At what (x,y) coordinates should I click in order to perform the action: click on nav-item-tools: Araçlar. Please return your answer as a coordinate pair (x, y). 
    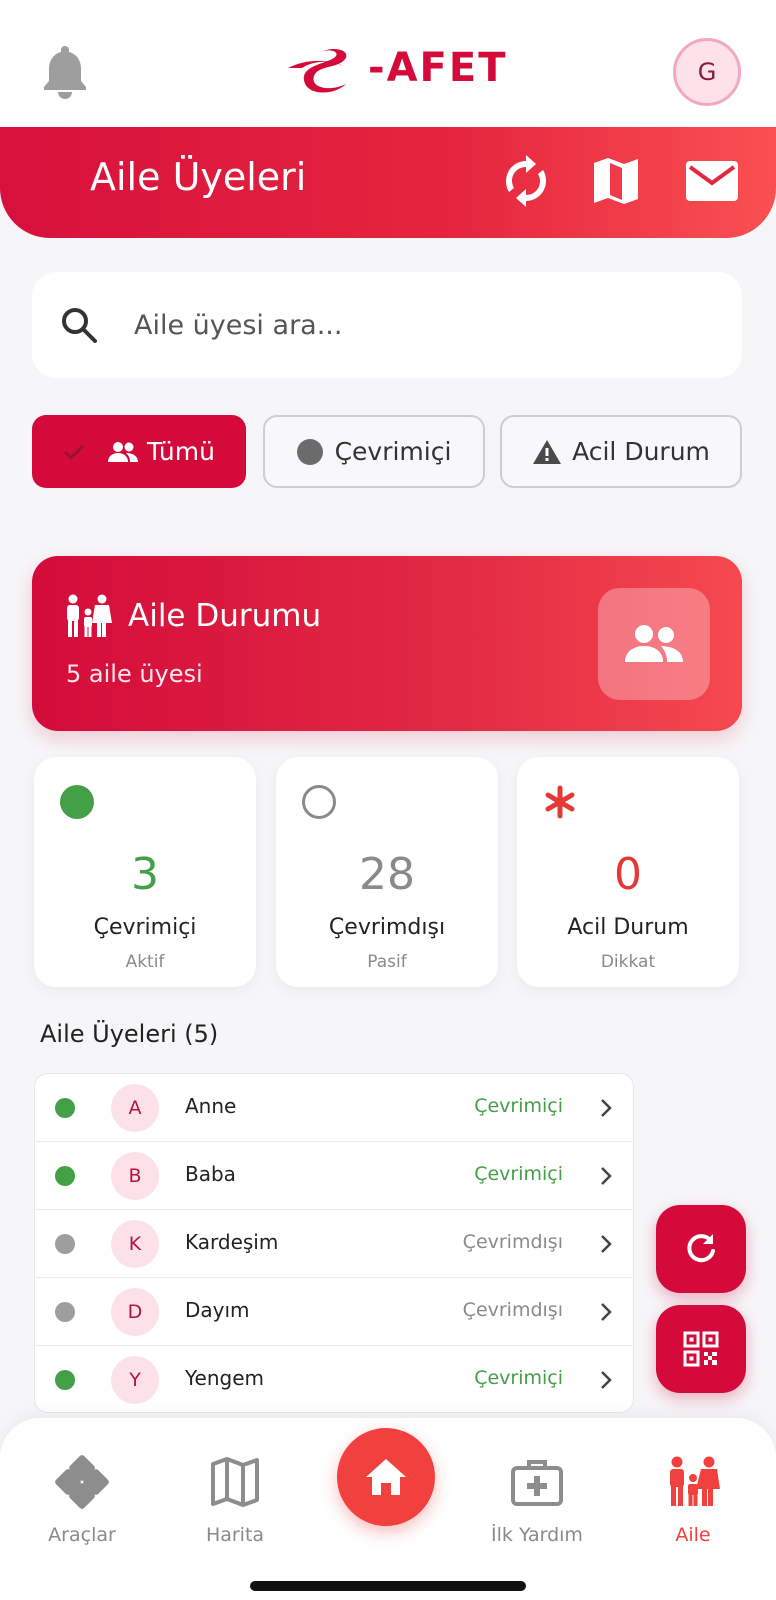
    Looking at the image, I should click on (82, 1493).